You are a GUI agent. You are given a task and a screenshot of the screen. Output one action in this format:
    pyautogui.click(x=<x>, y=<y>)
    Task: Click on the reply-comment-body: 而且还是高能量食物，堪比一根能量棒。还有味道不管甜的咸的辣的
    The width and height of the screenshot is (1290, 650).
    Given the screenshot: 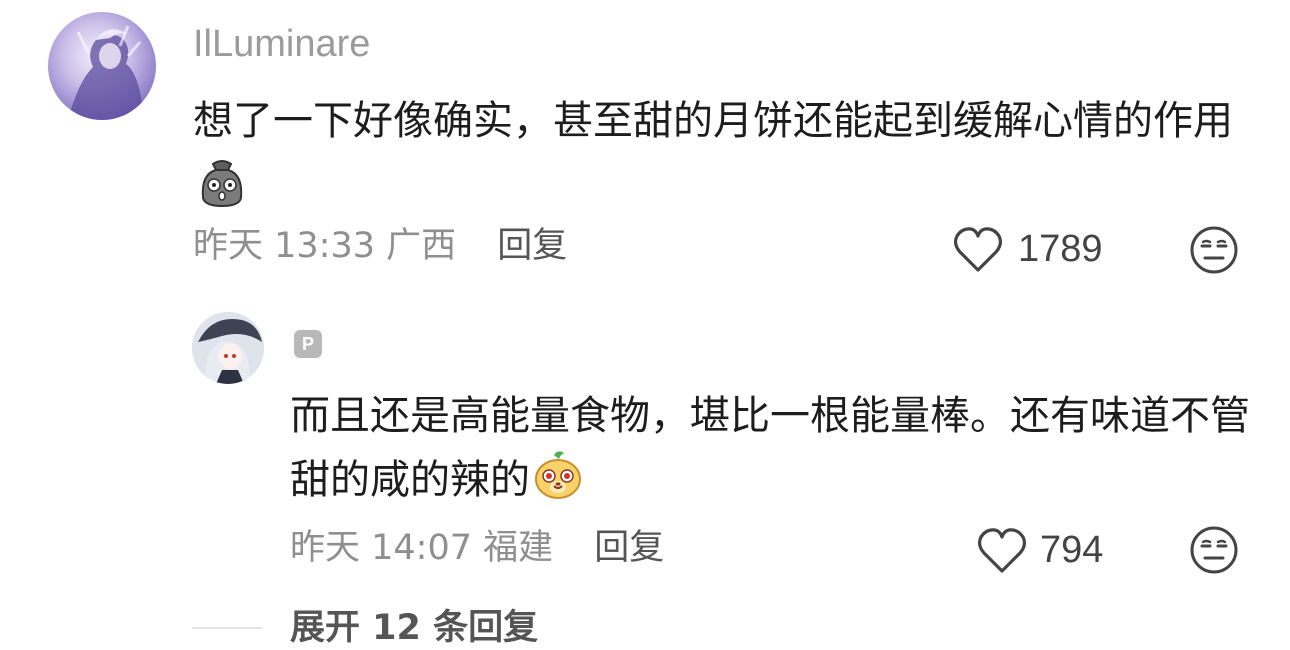 What is the action you would take?
    pyautogui.click(x=770, y=448)
    